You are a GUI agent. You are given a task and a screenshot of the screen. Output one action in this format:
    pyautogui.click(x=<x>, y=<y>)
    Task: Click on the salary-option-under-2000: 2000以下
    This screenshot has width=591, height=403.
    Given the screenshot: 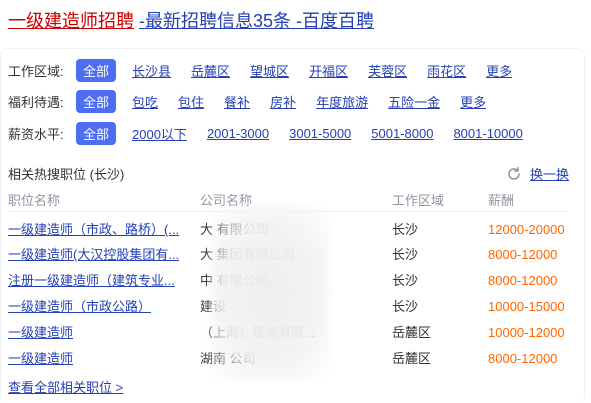 What is the action you would take?
    pyautogui.click(x=159, y=133)
    